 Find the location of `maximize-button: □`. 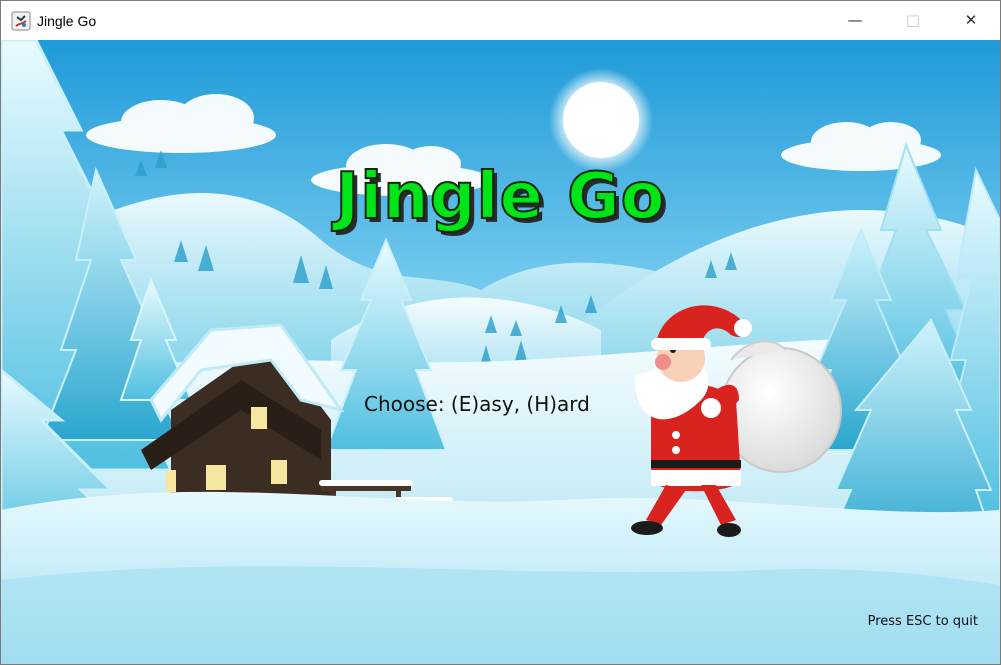

maximize-button: □ is located at coordinates (913, 20).